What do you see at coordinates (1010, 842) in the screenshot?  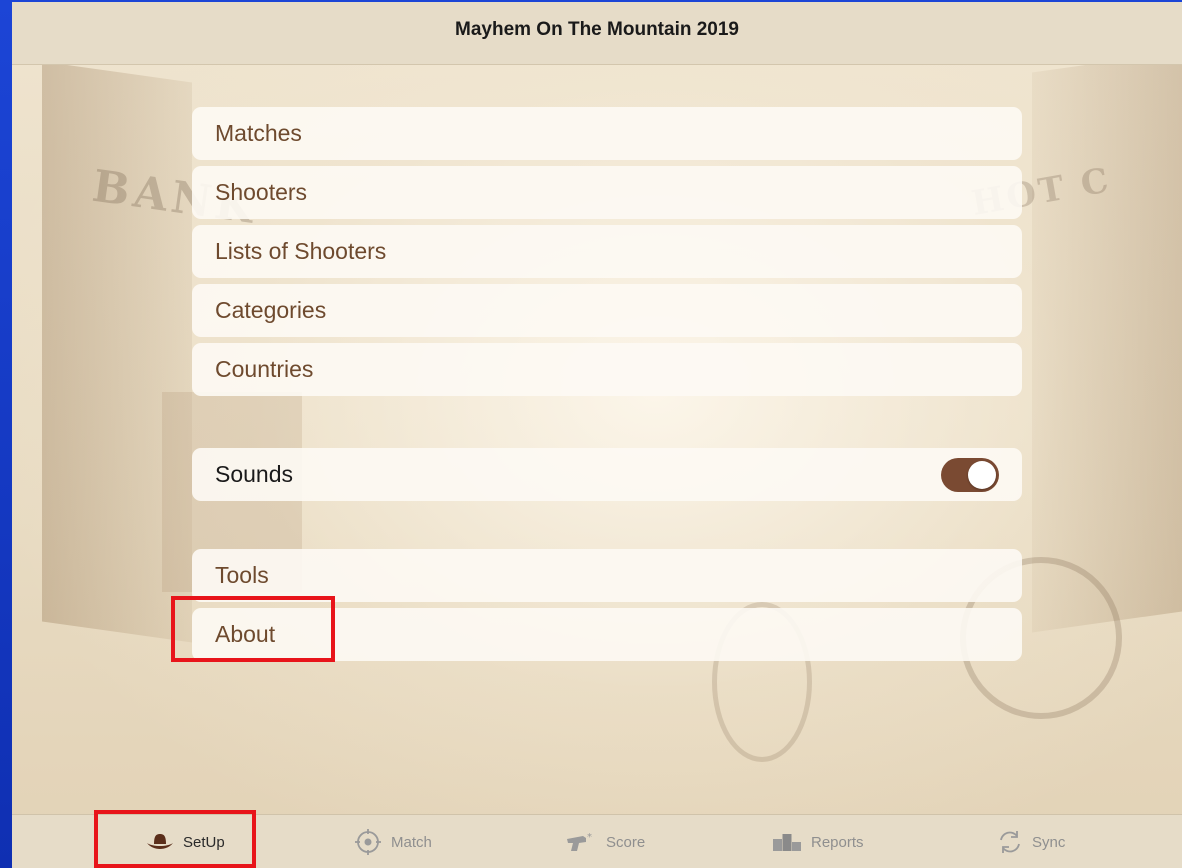 I see `sync-icon` at bounding box center [1010, 842].